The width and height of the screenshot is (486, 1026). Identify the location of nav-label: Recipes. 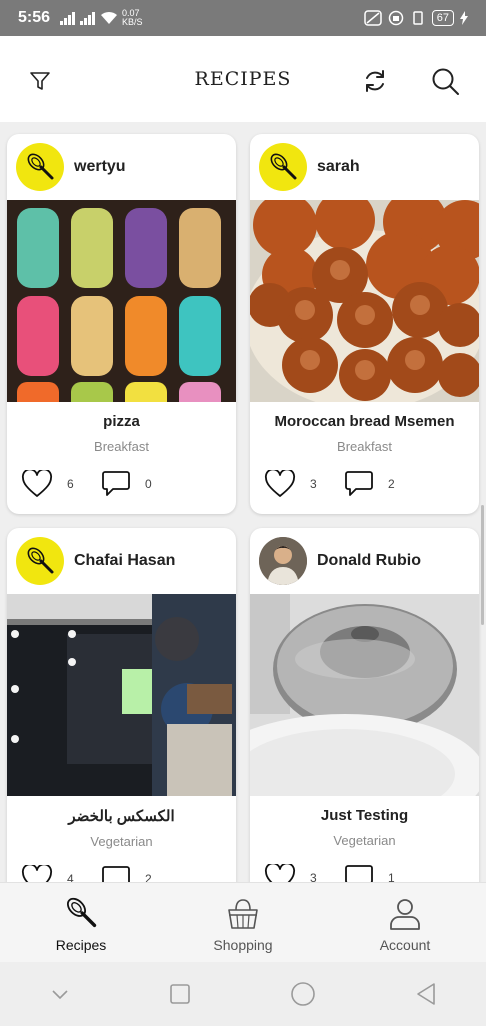
(81, 945).